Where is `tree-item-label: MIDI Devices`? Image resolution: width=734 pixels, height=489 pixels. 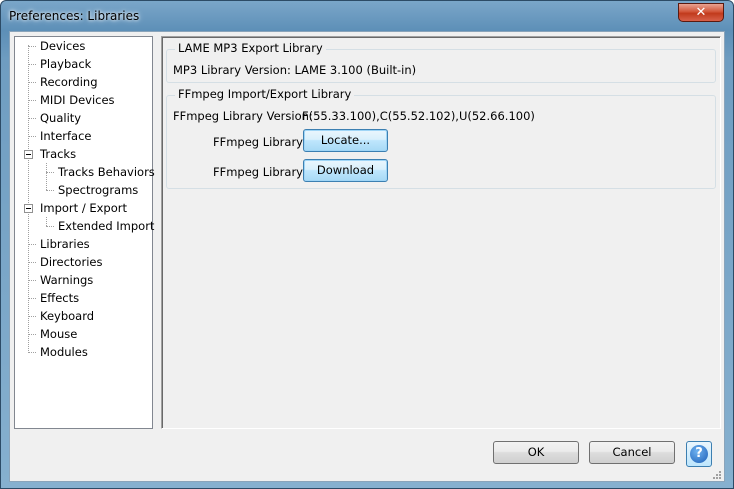
tree-item-label: MIDI Devices is located at coordinates (77, 100).